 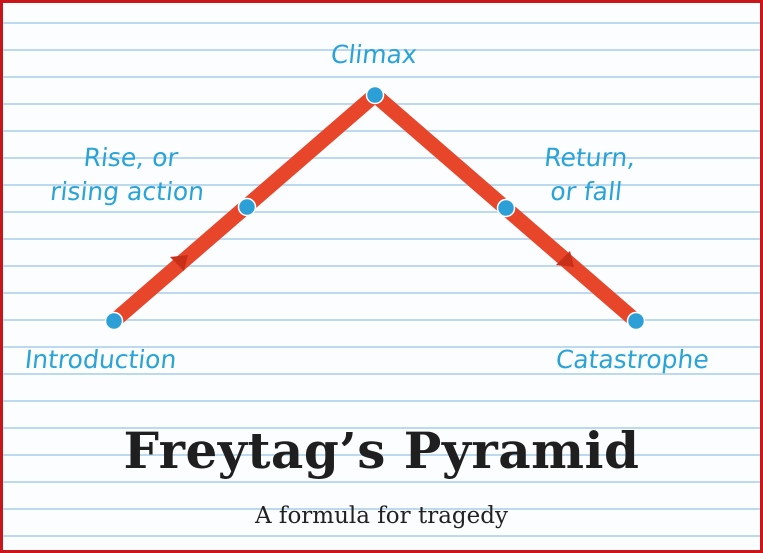 What do you see at coordinates (247, 207) in the screenshot?
I see `rising-action-point` at bounding box center [247, 207].